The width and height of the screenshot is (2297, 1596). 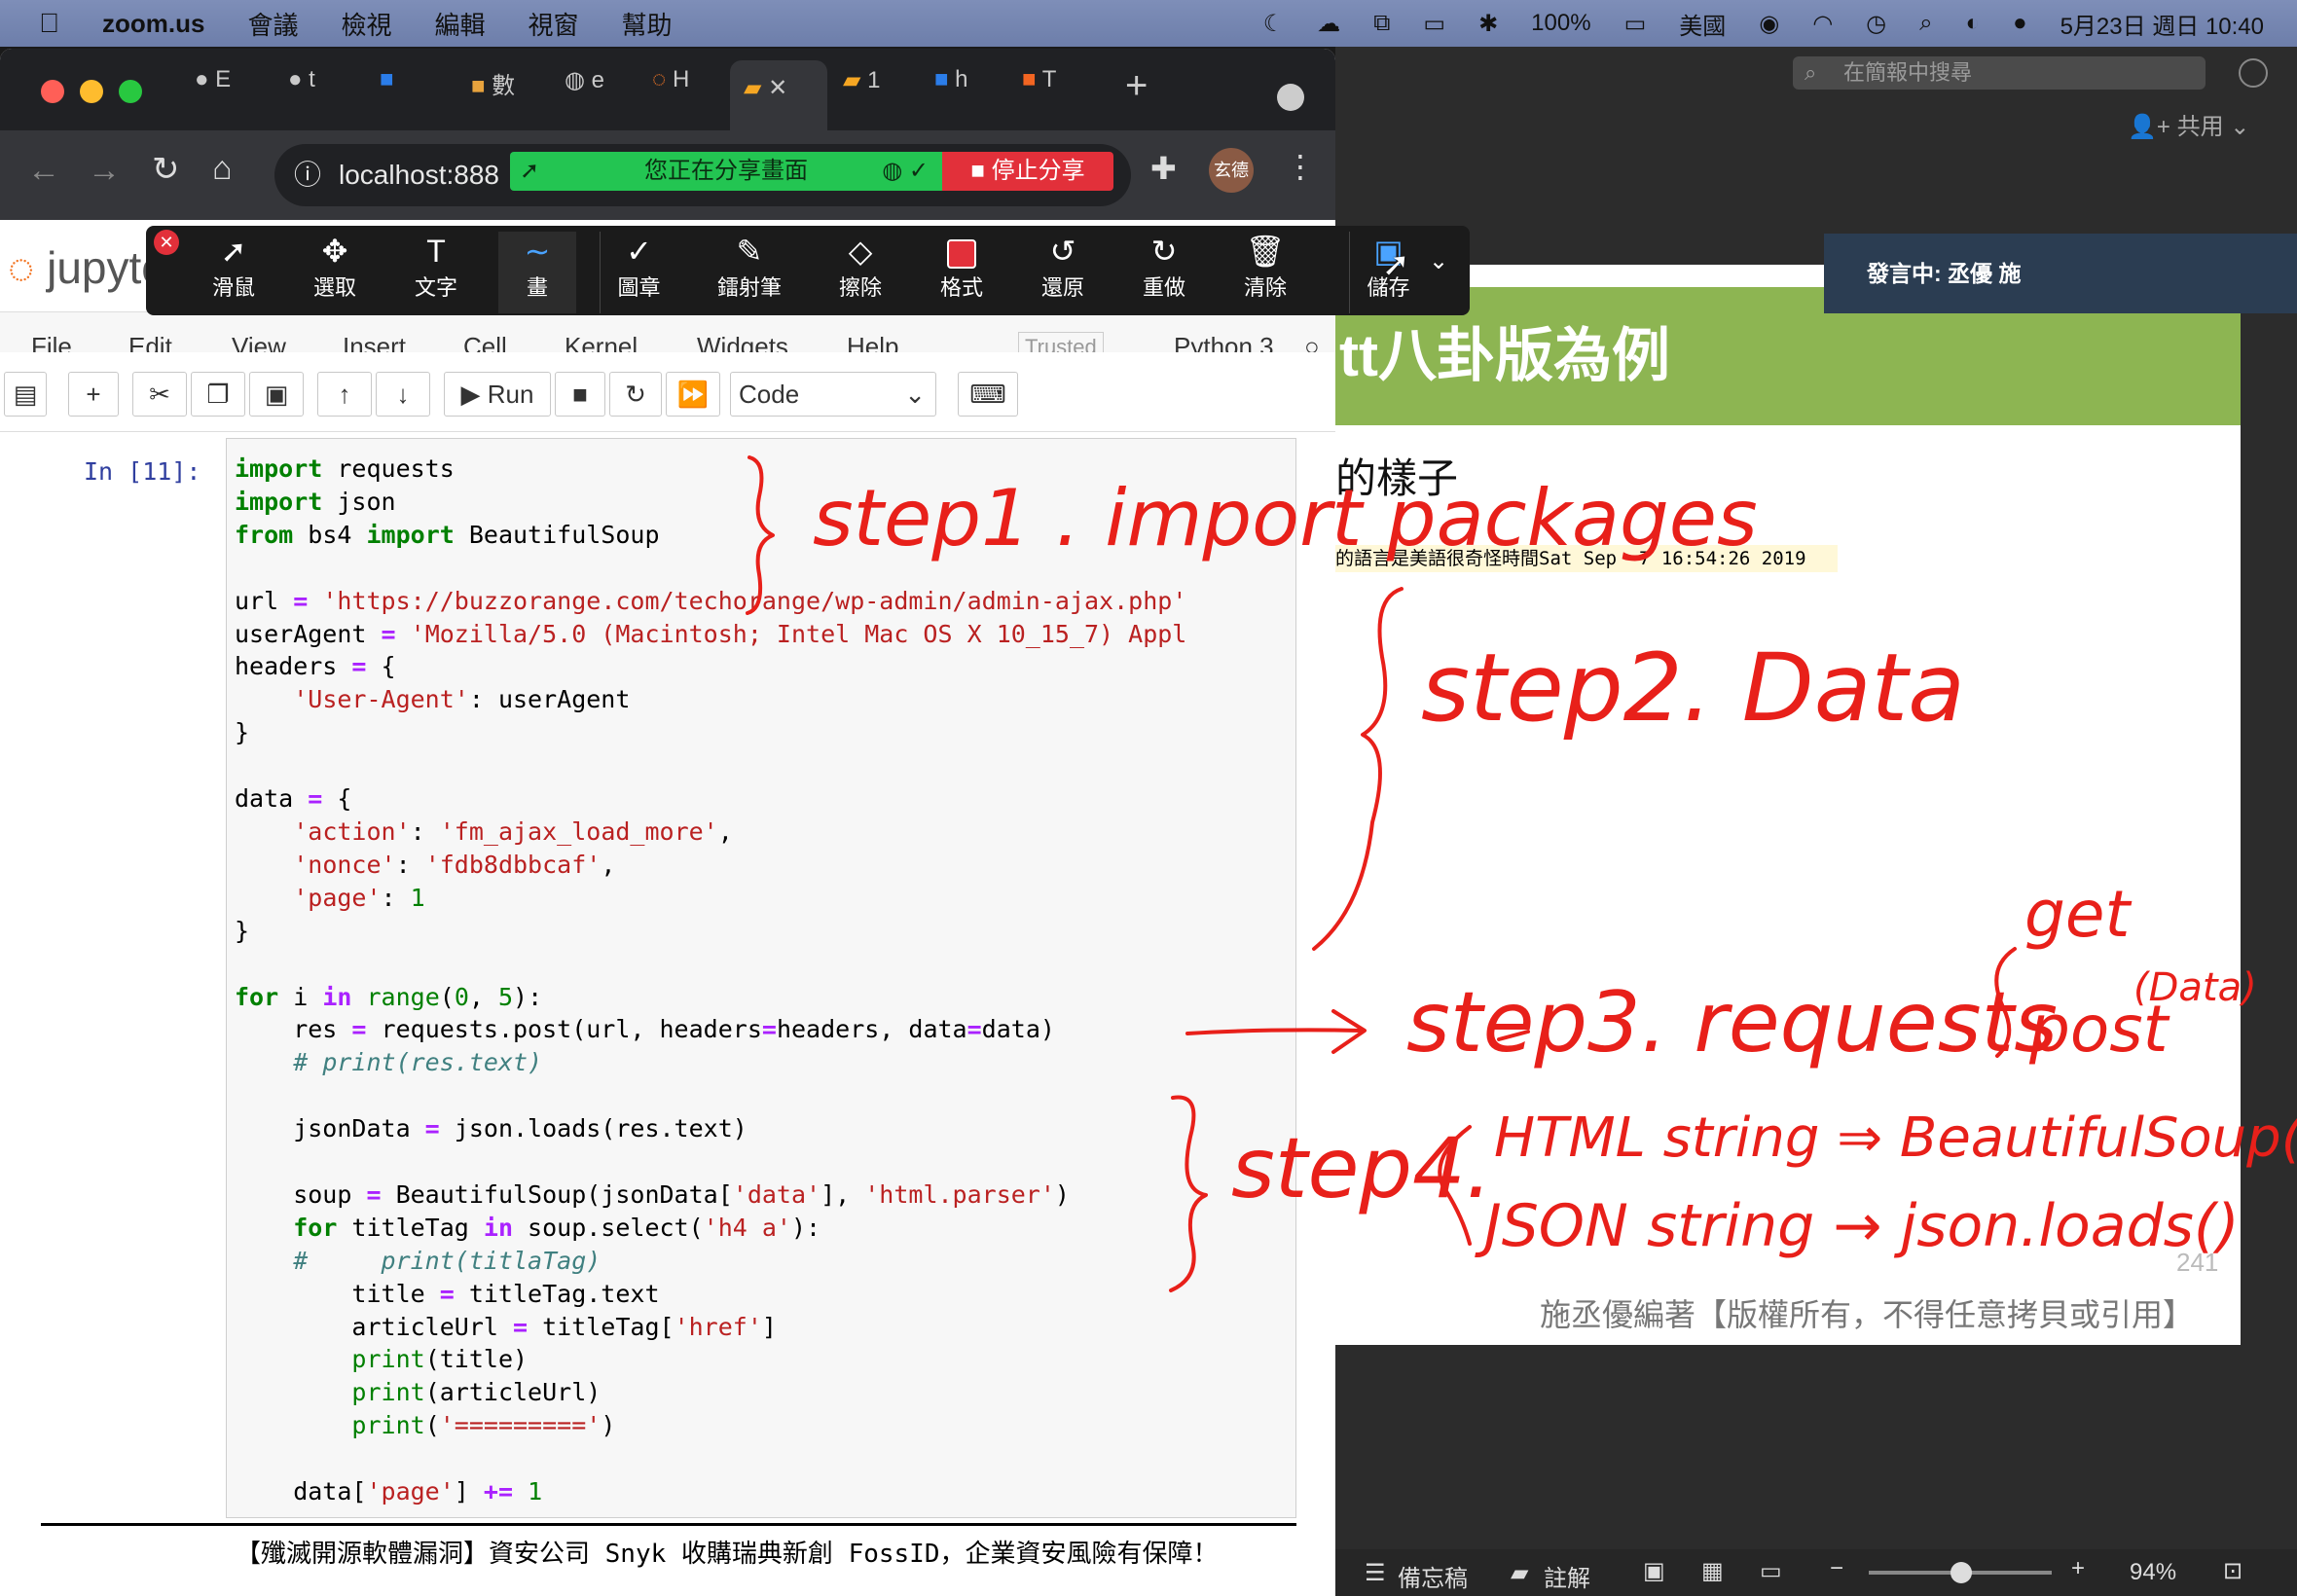 What do you see at coordinates (1925, 23) in the screenshot?
I see `search-icon: ⌕` at bounding box center [1925, 23].